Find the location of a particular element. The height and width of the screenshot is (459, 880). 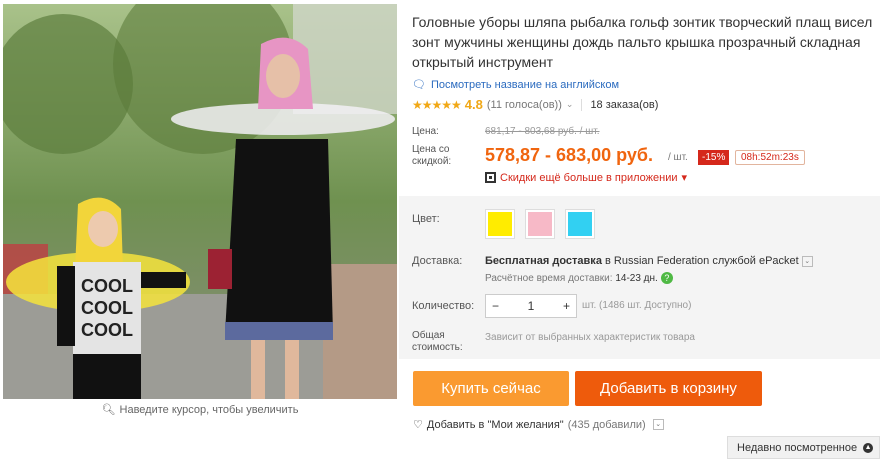

votes-link: (11 голоса(ов)) is located at coordinates (524, 105).